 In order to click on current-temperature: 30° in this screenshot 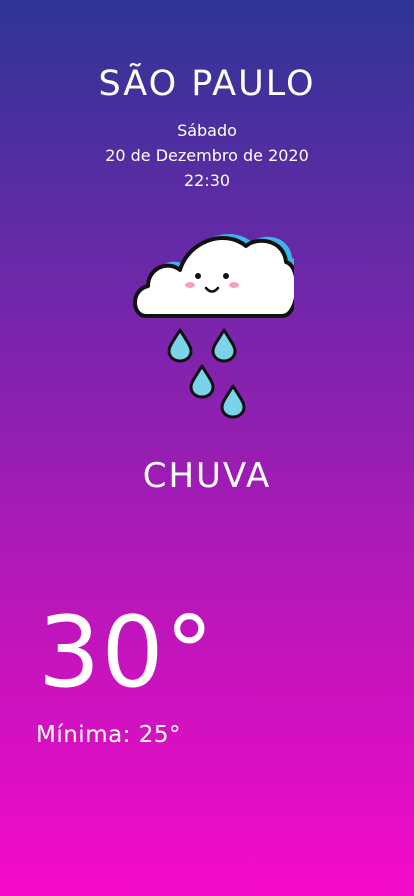, I will do `click(126, 653)`.